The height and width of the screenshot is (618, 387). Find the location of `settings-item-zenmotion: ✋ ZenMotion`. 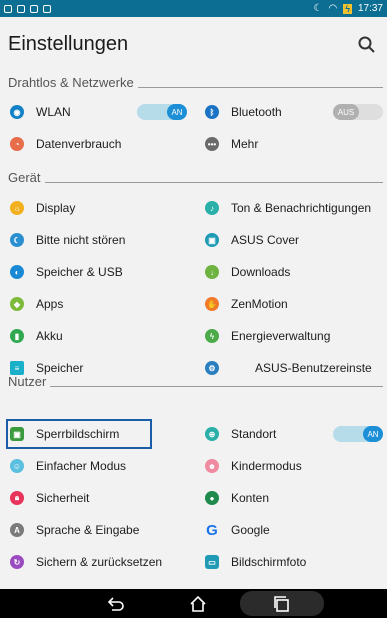

settings-item-zenmotion: ✋ ZenMotion is located at coordinates (296, 304).